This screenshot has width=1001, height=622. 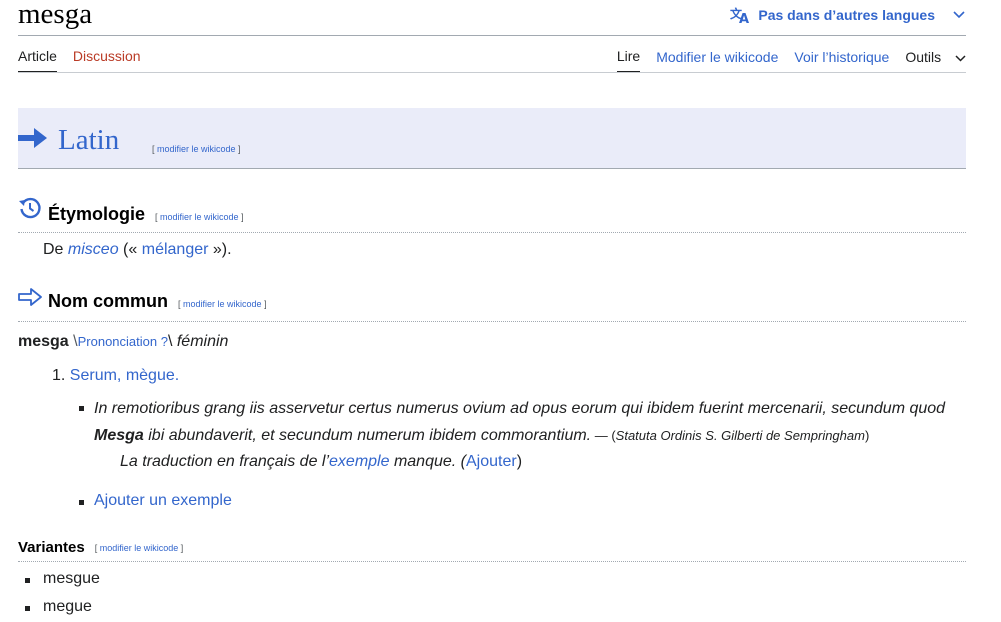 What do you see at coordinates (53, 249) in the screenshot?
I see `etymology-prefix: De` at bounding box center [53, 249].